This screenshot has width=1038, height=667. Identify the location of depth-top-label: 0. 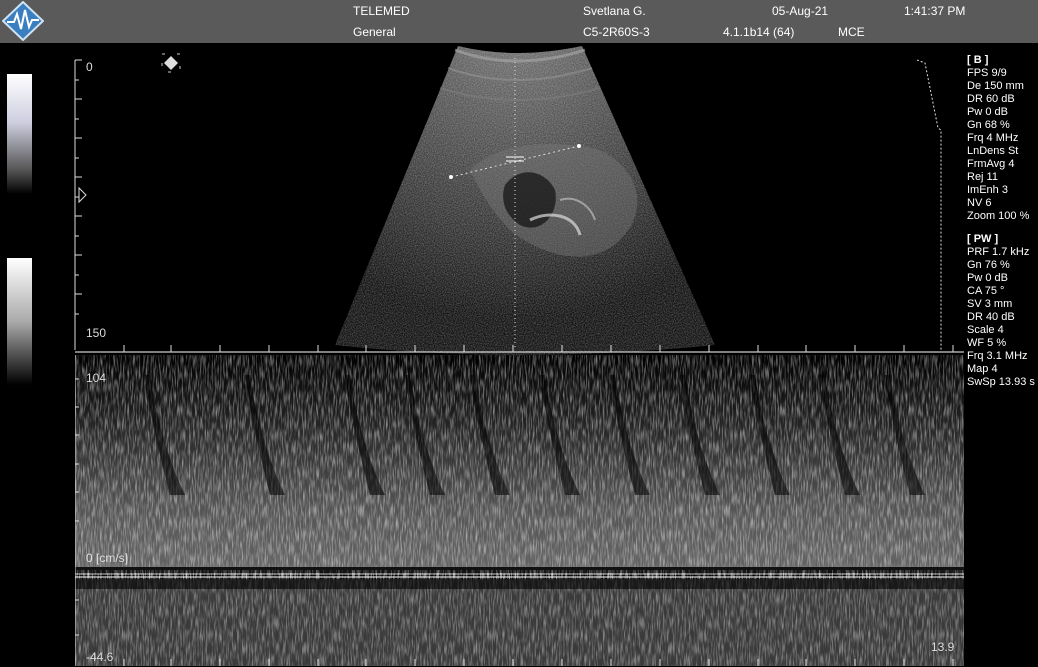
(89, 67).